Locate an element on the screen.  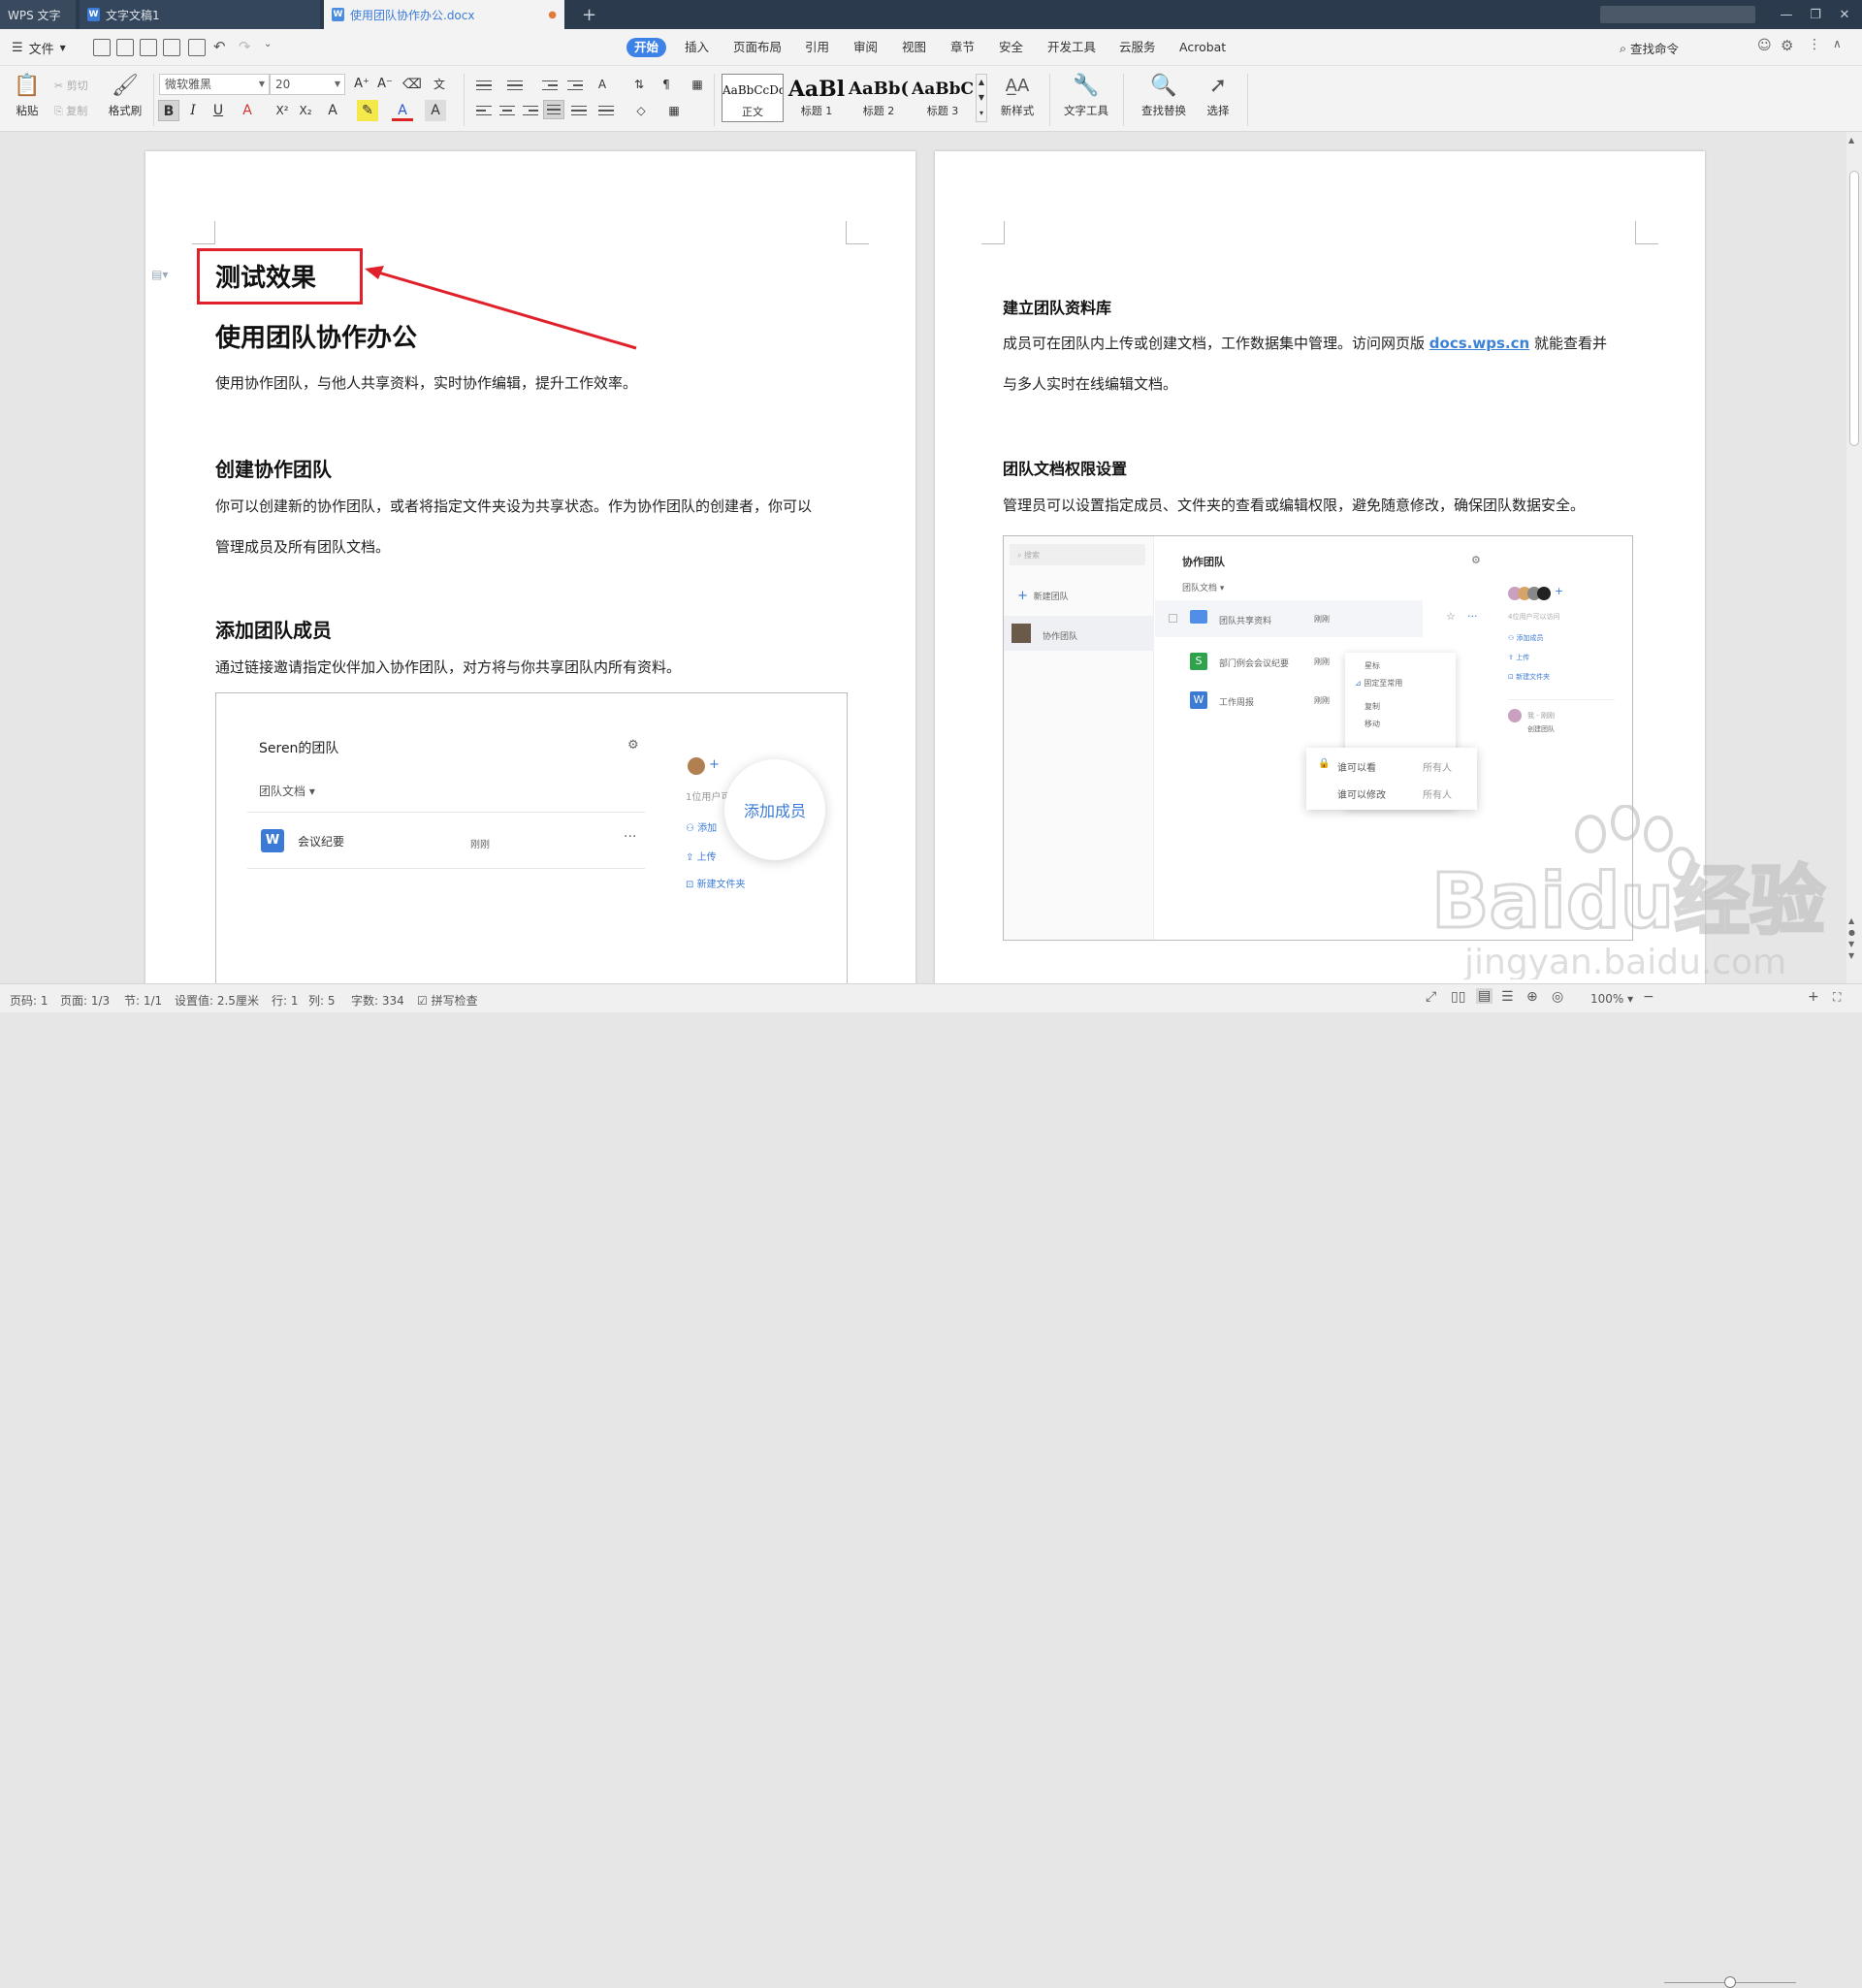
style-heading-3: AaBbC 标题 3 is located at coordinates (943, 98).